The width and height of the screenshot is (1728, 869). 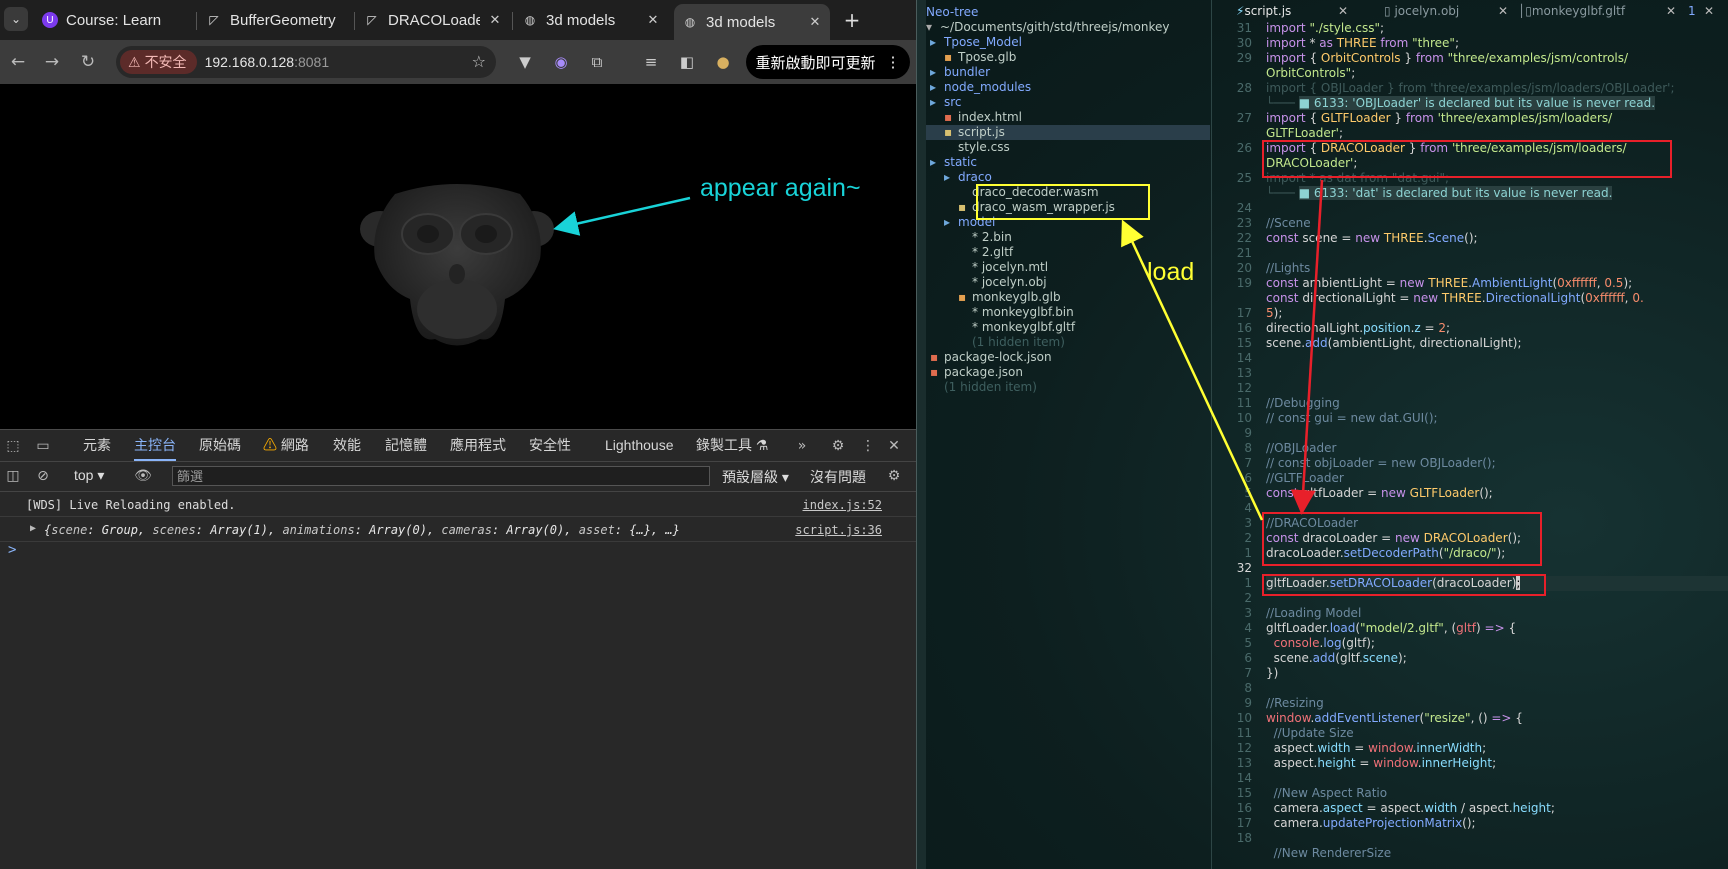 What do you see at coordinates (433, 20) in the screenshot?
I see `tab-dracoloader: ◸ DRACOLoader ✕` at bounding box center [433, 20].